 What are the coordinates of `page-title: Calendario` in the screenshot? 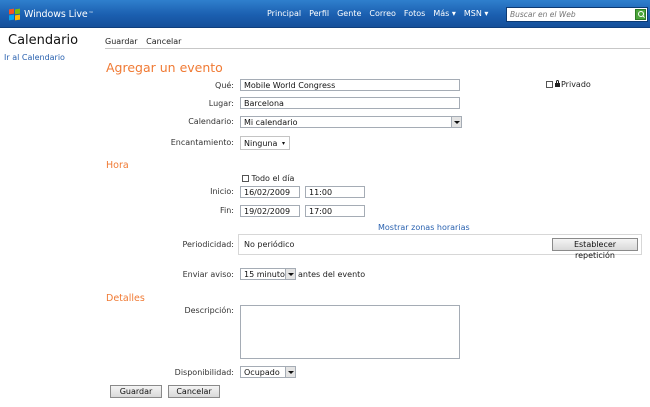 It's located at (43, 40).